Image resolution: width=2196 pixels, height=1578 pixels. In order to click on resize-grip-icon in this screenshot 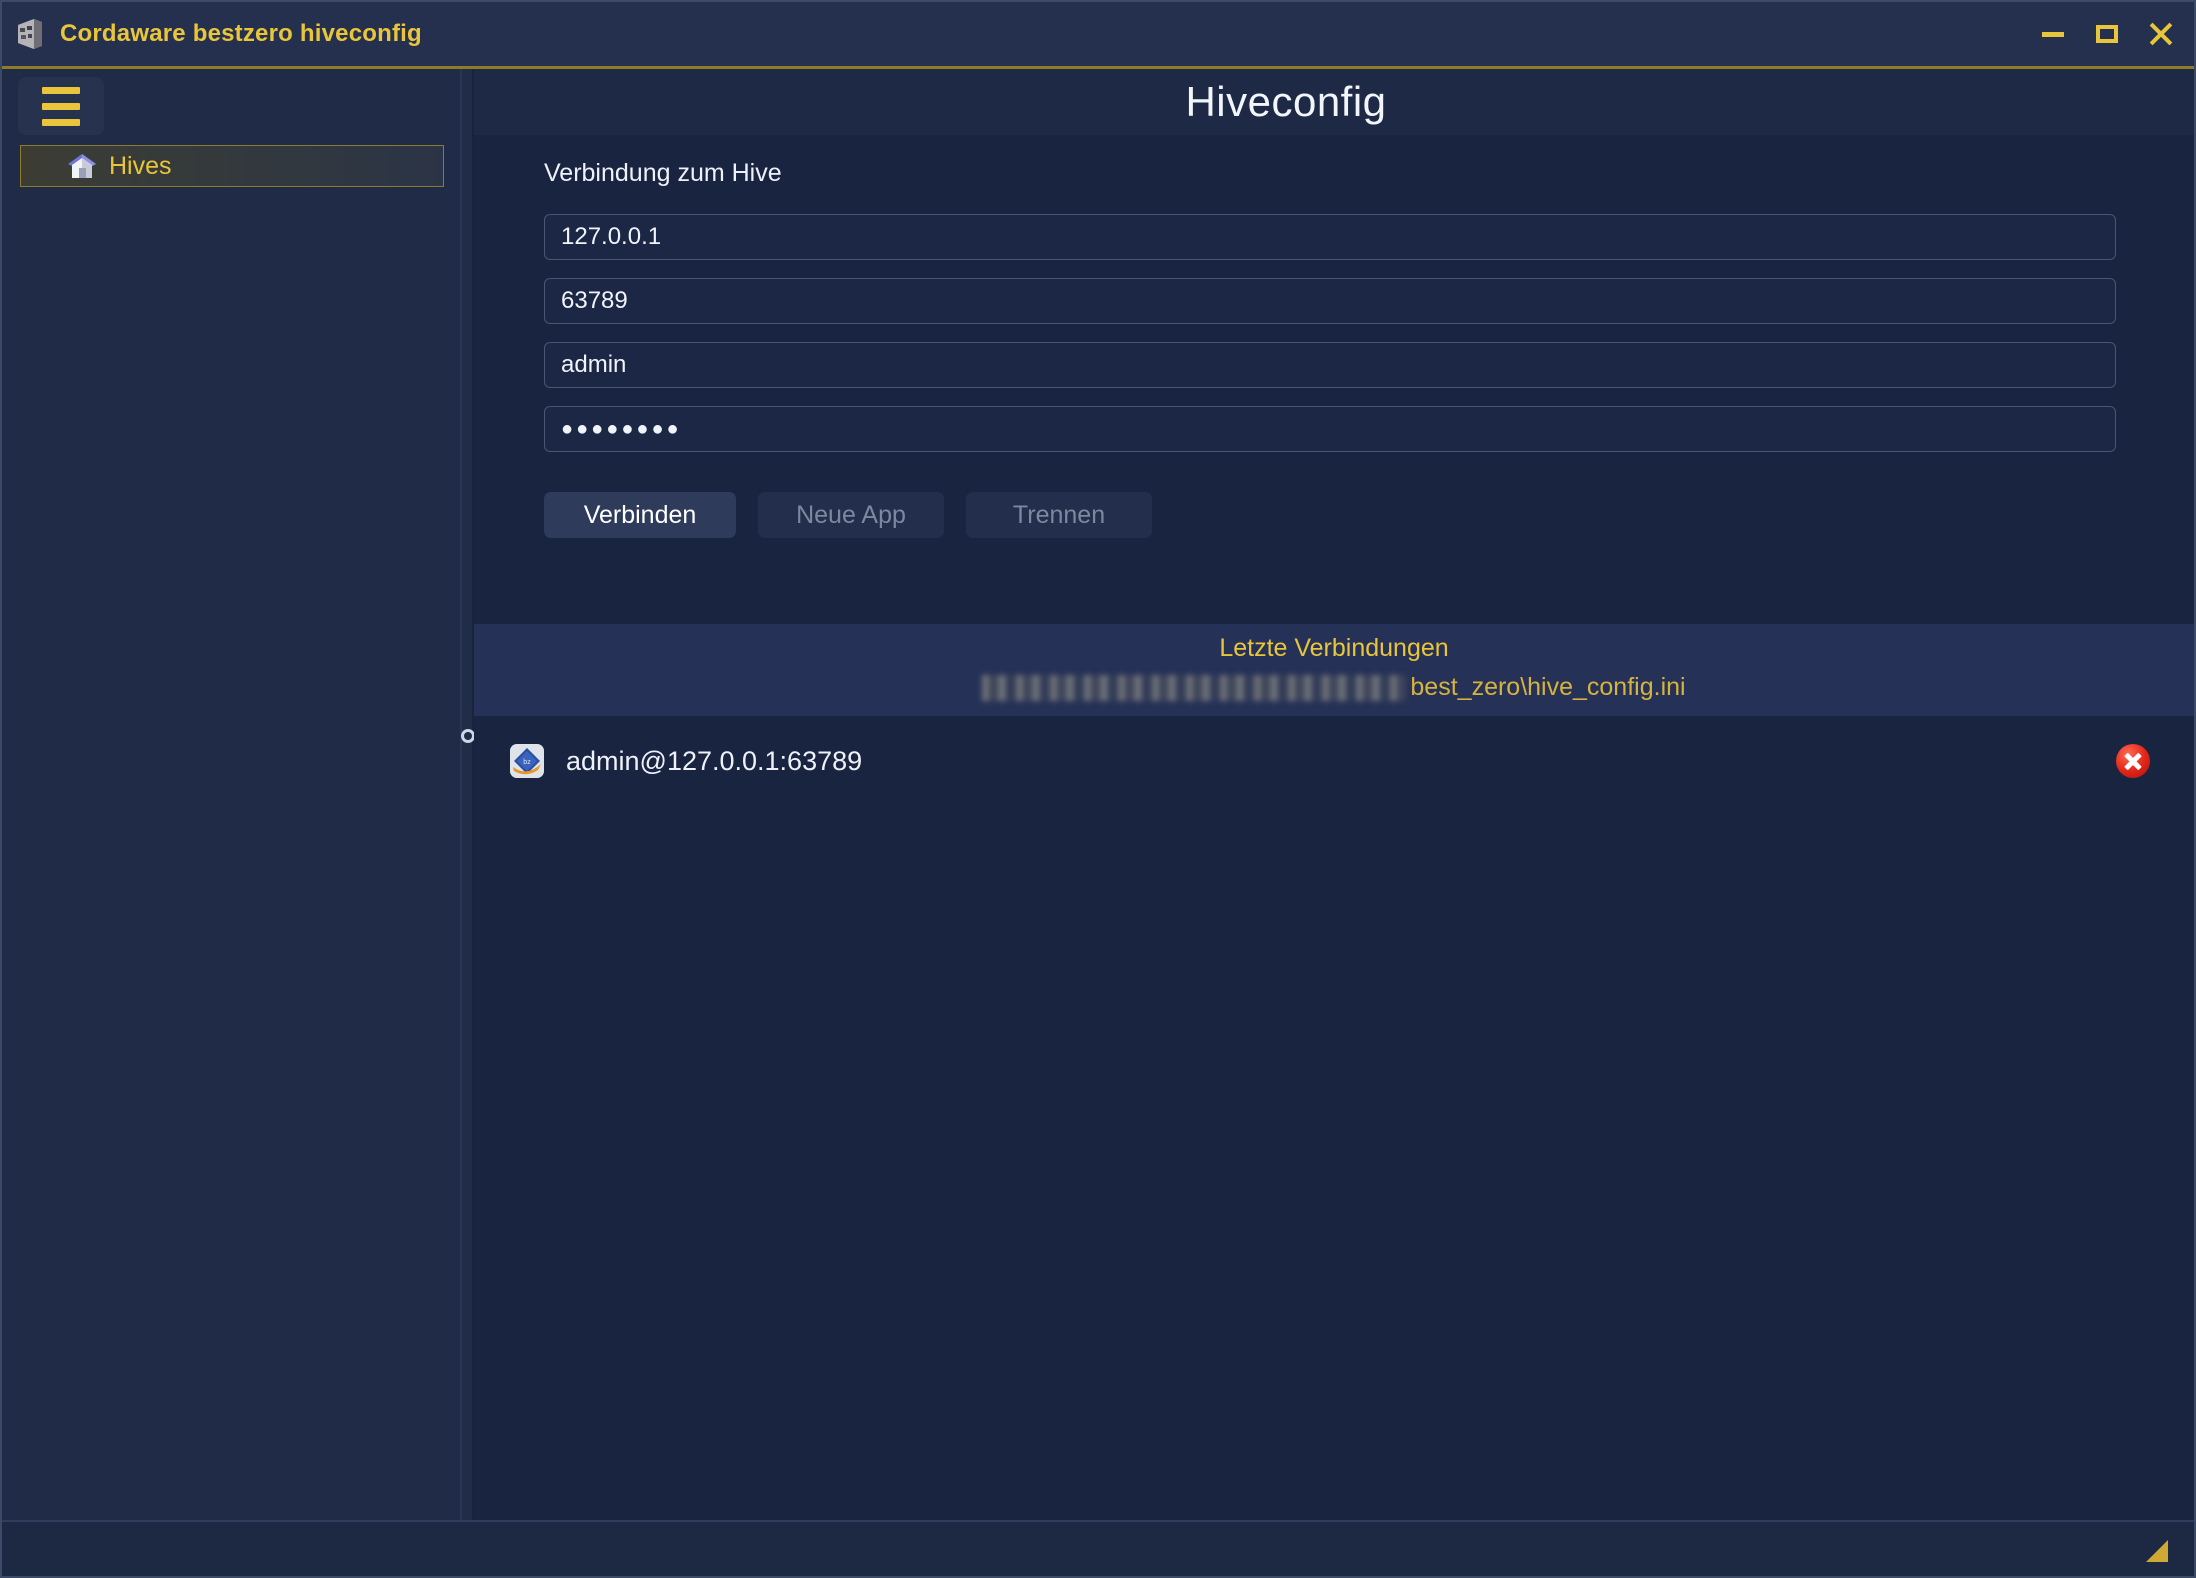, I will do `click(2157, 1551)`.